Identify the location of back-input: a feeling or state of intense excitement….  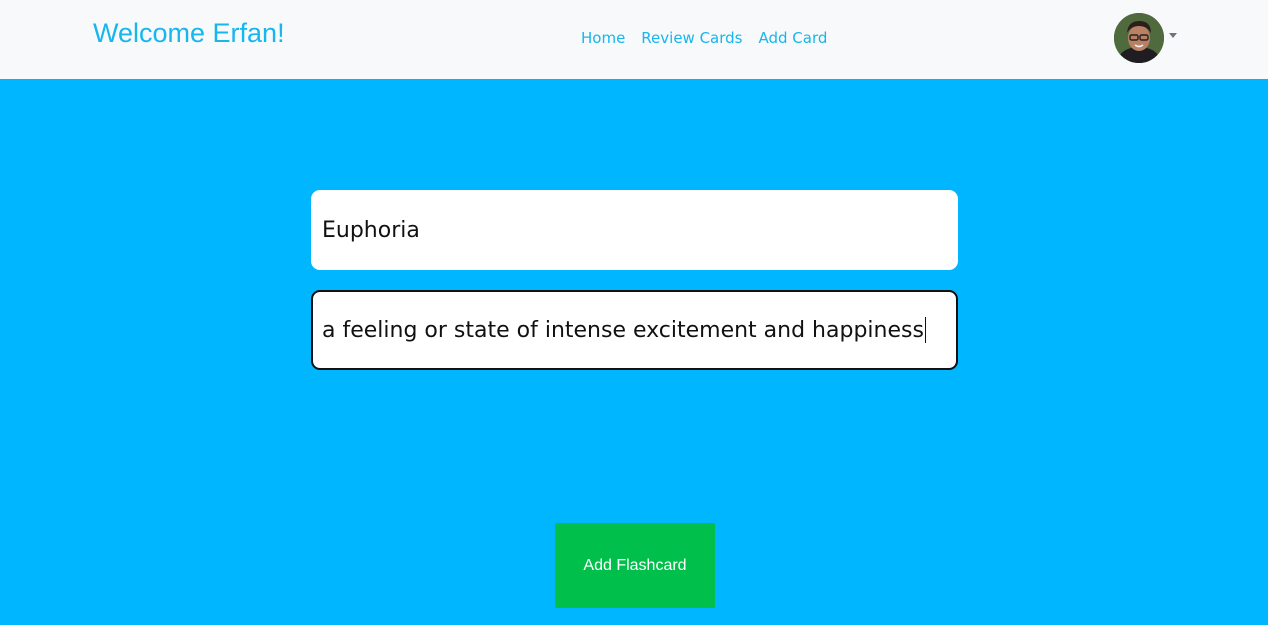
(634, 330).